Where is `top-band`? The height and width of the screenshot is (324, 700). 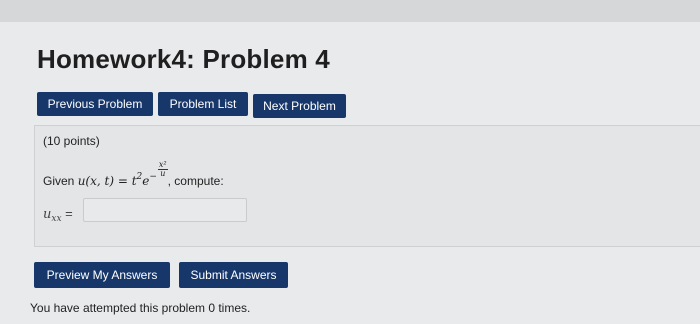
top-band is located at coordinates (350, 11).